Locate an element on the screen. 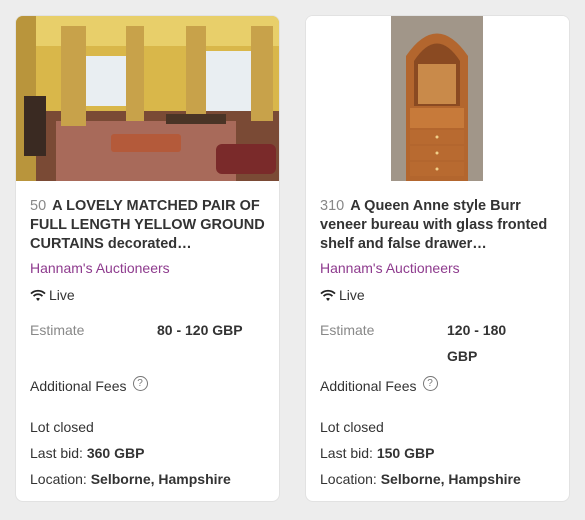 The width and height of the screenshot is (585, 520). estimate-value: 120 - 180 GBP is located at coordinates (477, 343).